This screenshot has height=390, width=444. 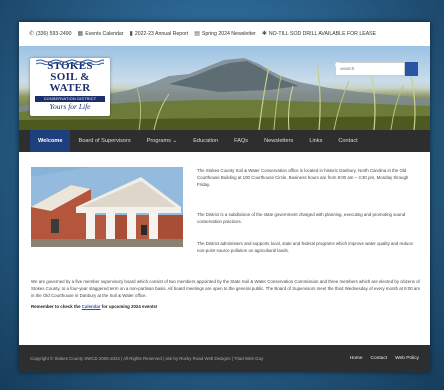 I want to click on book-icon: ▮, so click(x=131, y=34).